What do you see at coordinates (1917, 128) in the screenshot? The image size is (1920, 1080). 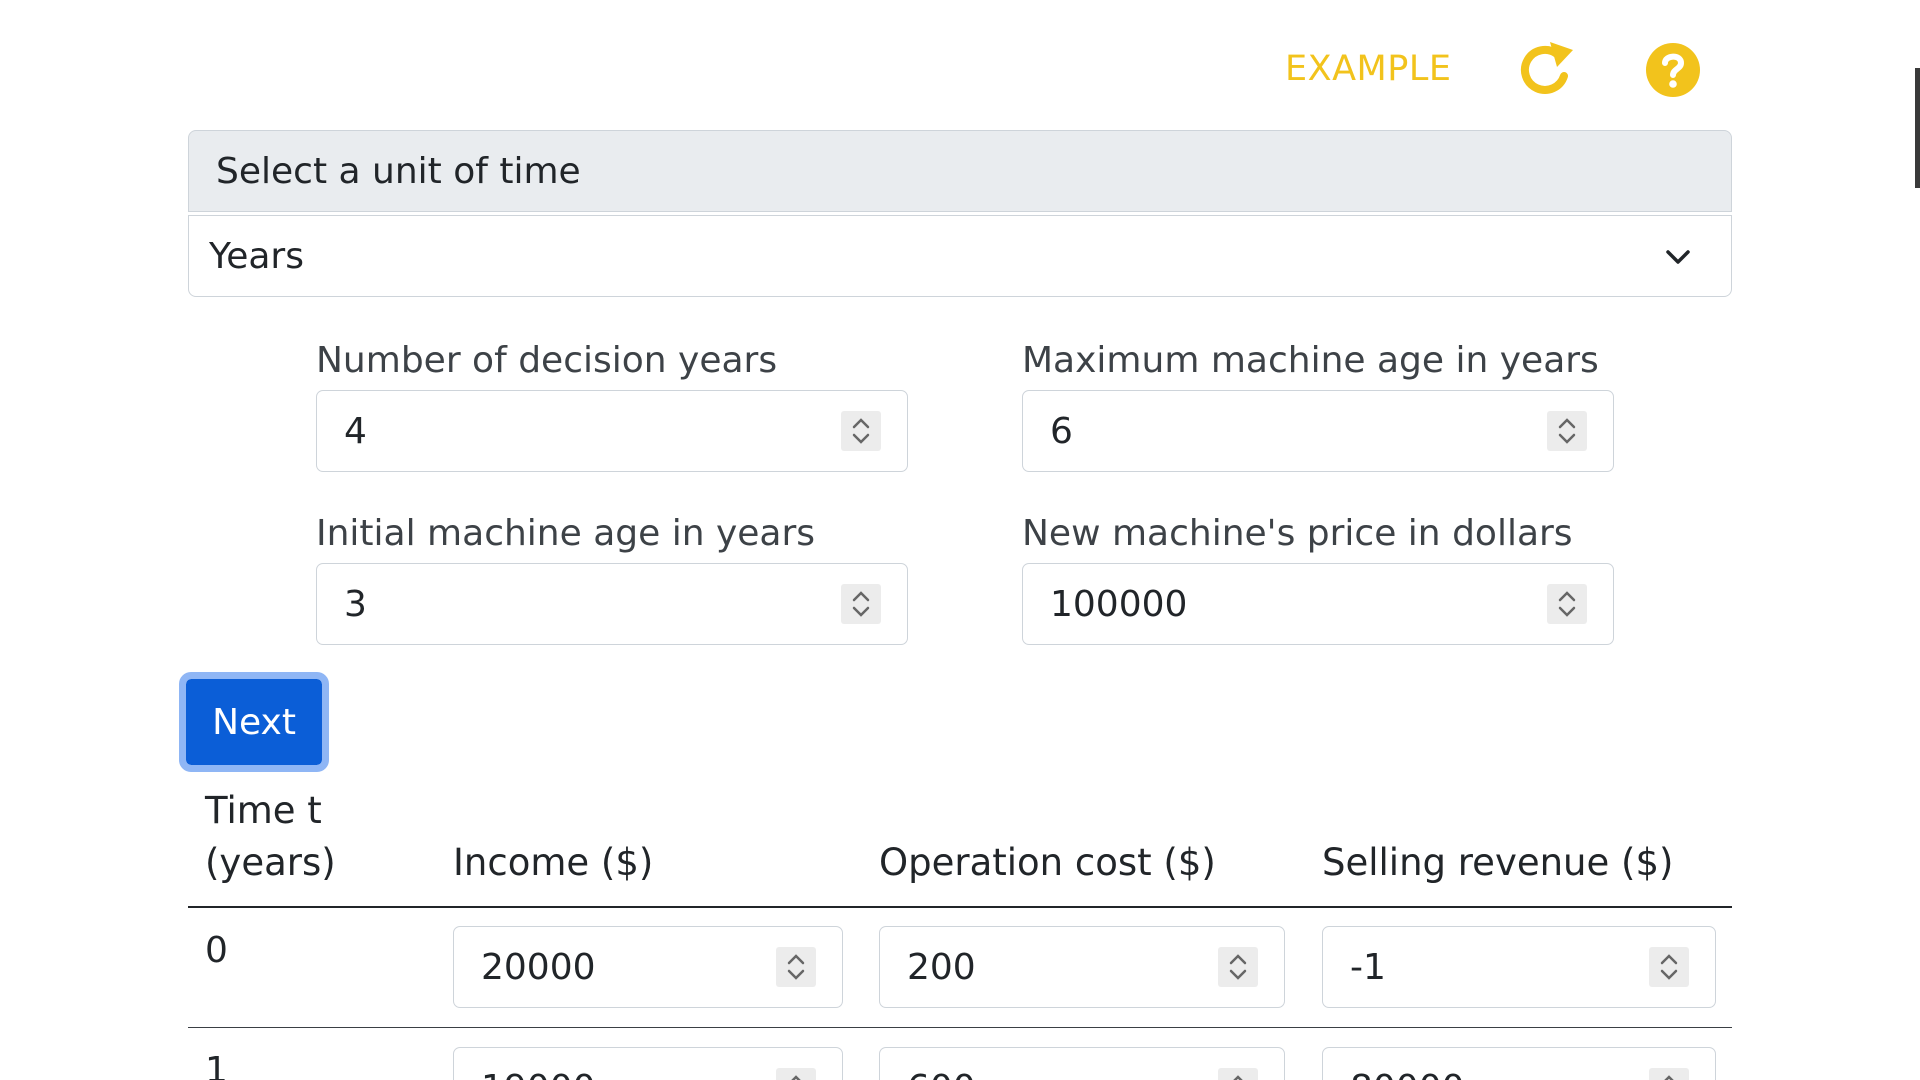 I see `page-scrollbar` at bounding box center [1917, 128].